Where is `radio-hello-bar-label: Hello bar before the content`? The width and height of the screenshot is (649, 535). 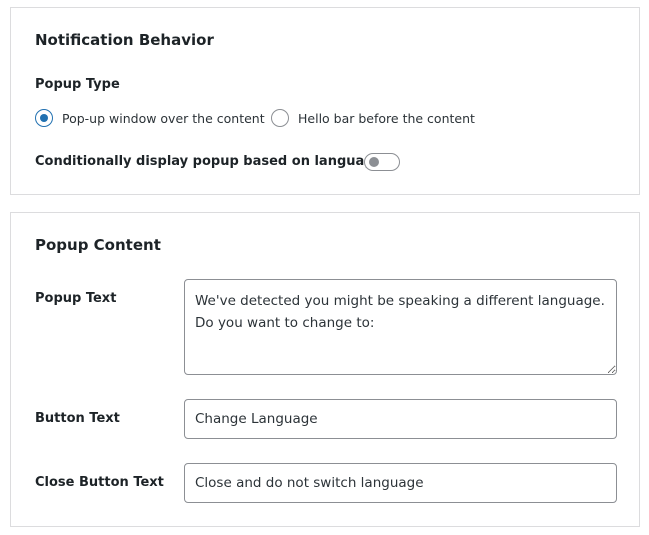
radio-hello-bar-label: Hello bar before the content is located at coordinates (386, 118).